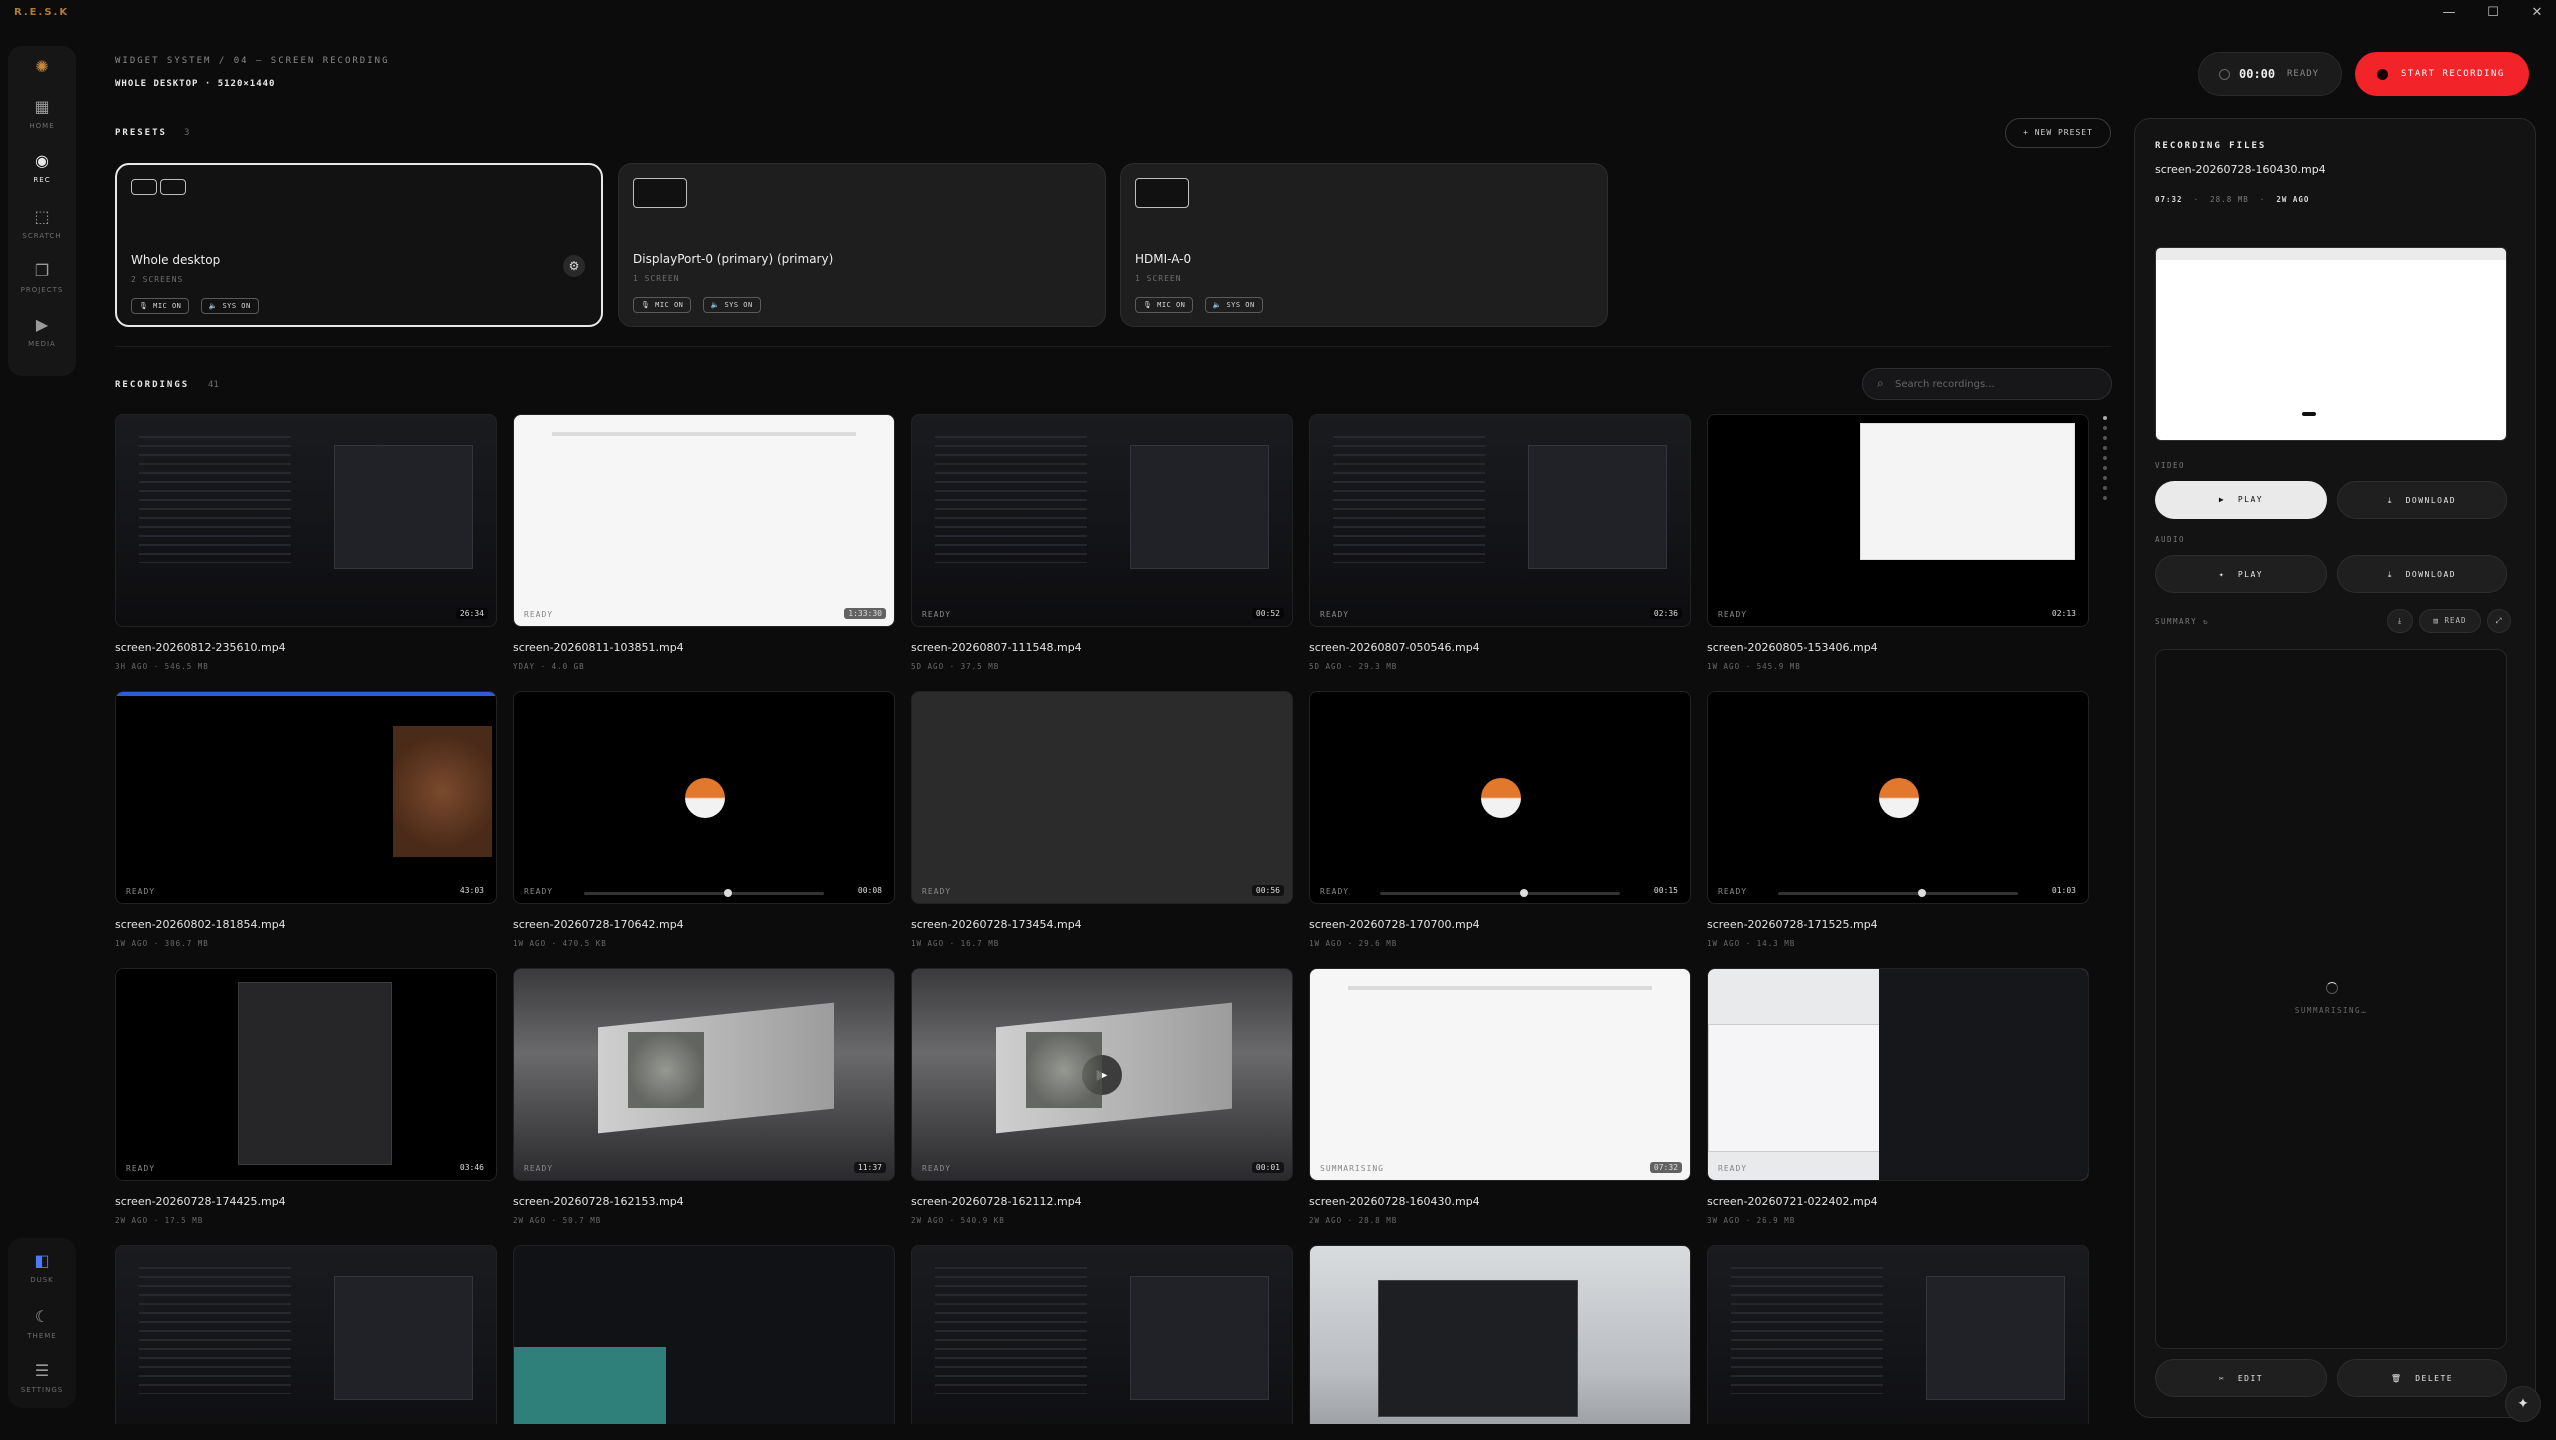 Image resolution: width=2556 pixels, height=1440 pixels. What do you see at coordinates (2453, 74) in the screenshot?
I see `start-recording-label: START RECORDING` at bounding box center [2453, 74].